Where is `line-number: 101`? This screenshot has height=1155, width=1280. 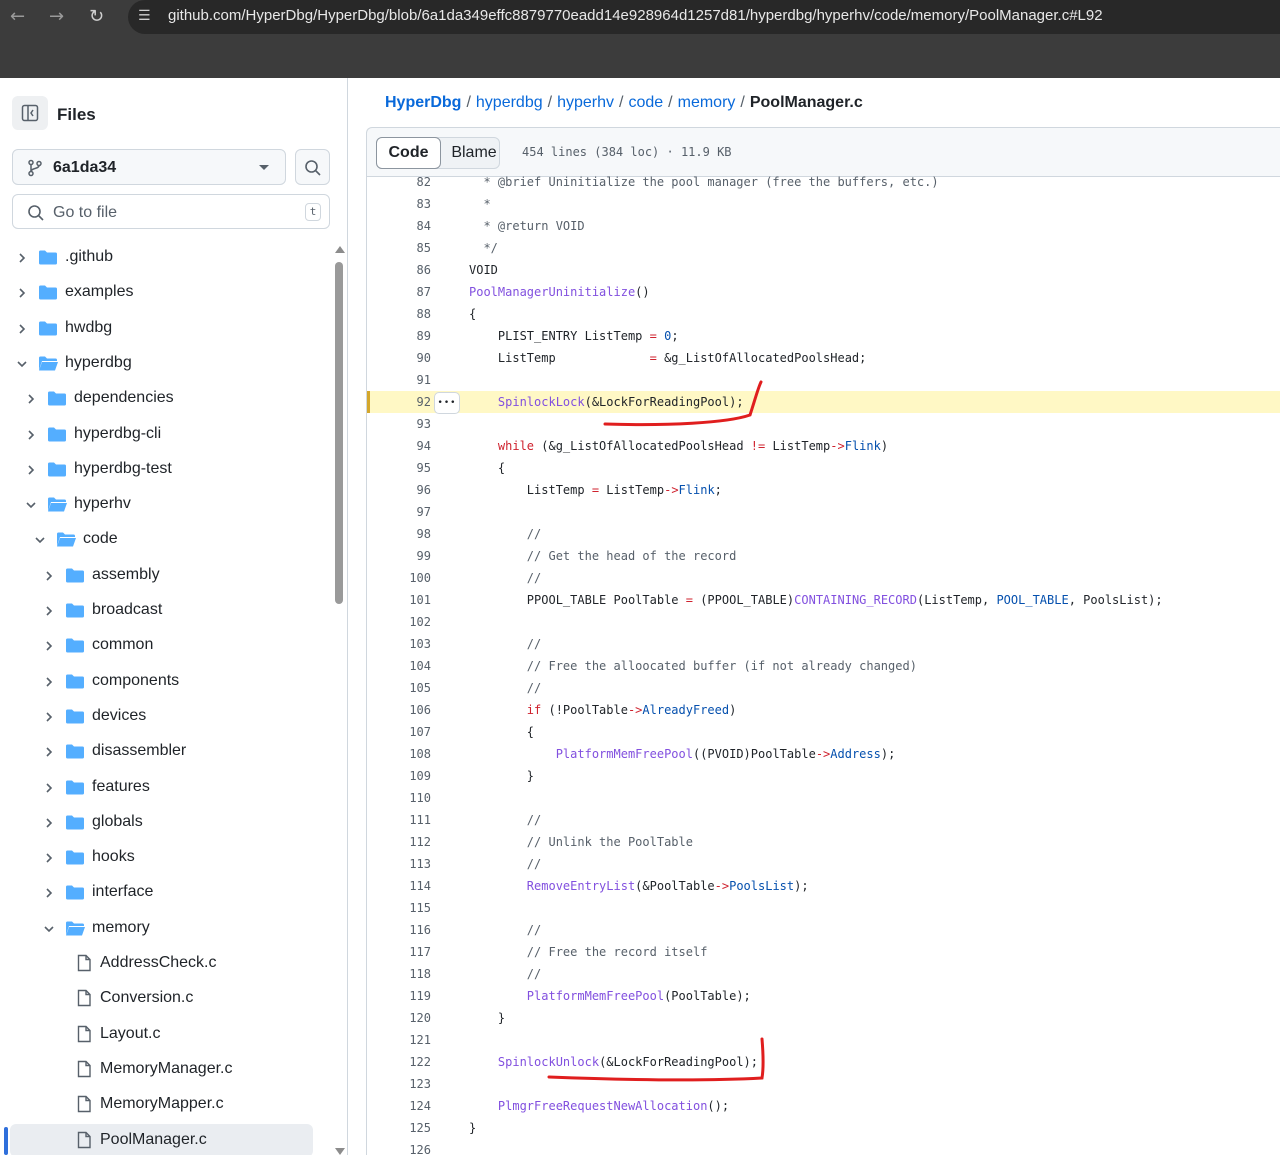
line-number: 101 is located at coordinates (399, 600).